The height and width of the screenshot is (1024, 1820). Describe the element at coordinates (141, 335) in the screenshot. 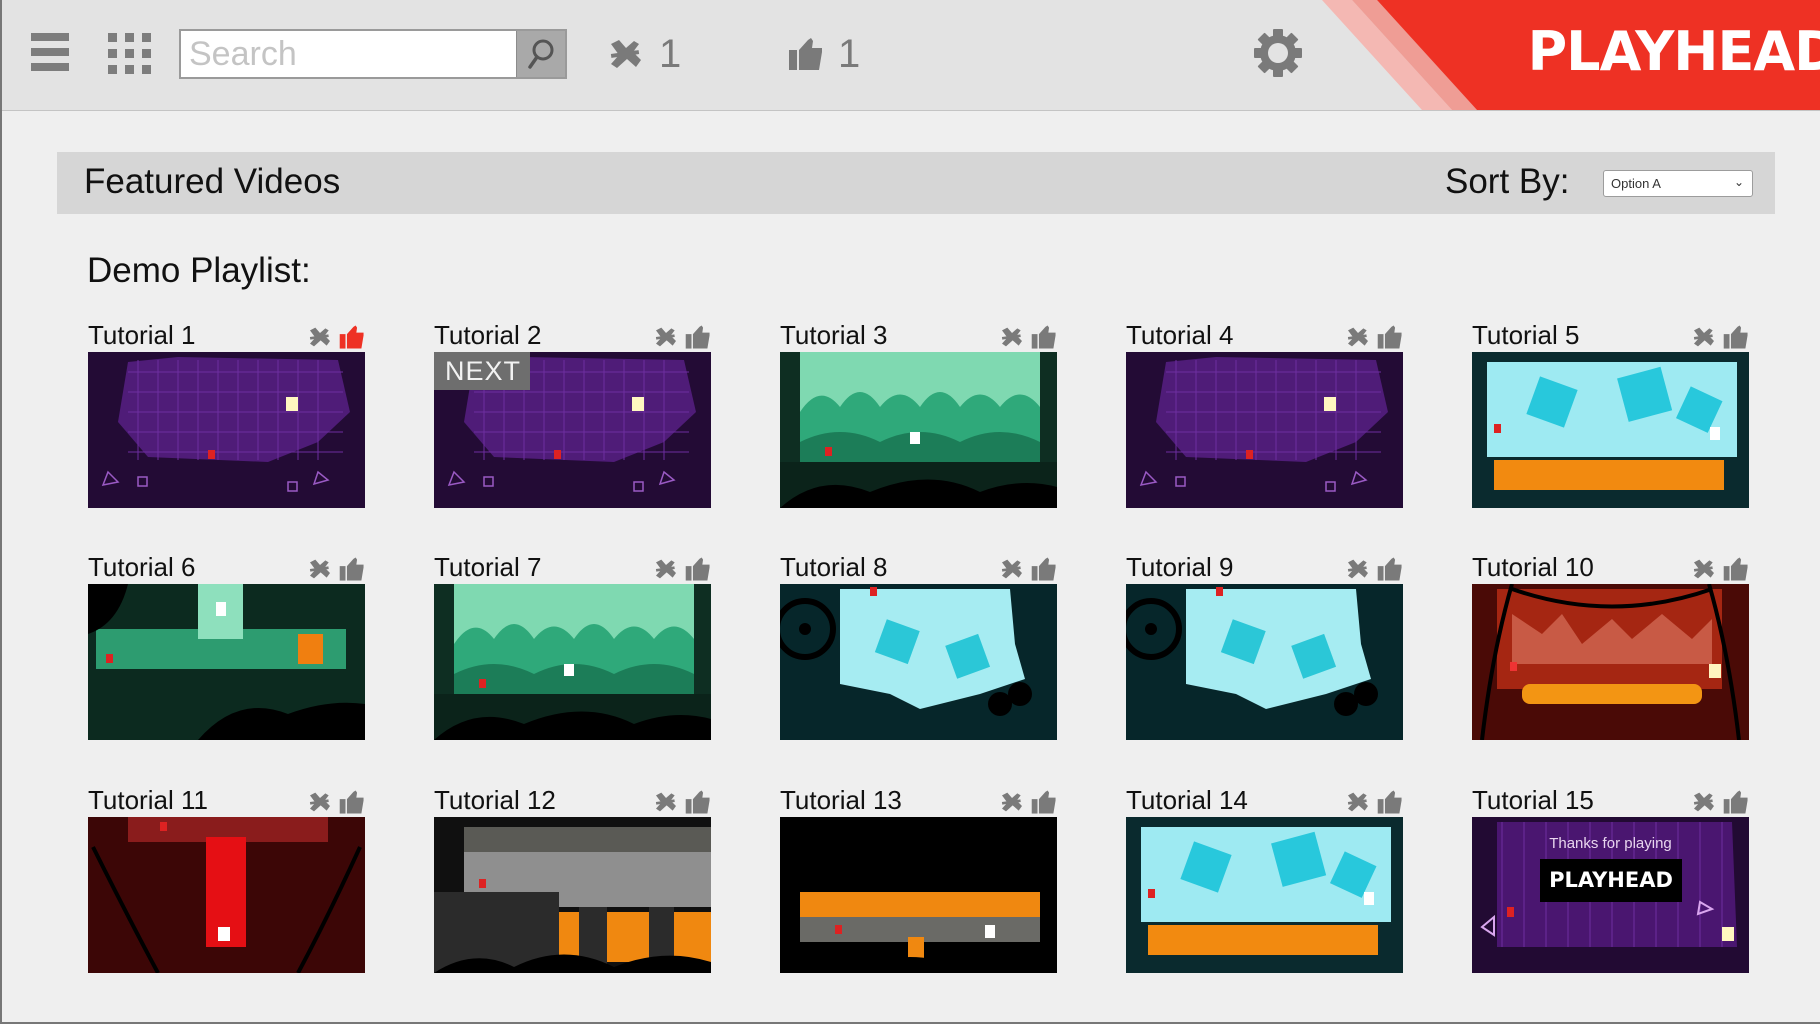

I see `video-title: Tutorial 1` at that location.